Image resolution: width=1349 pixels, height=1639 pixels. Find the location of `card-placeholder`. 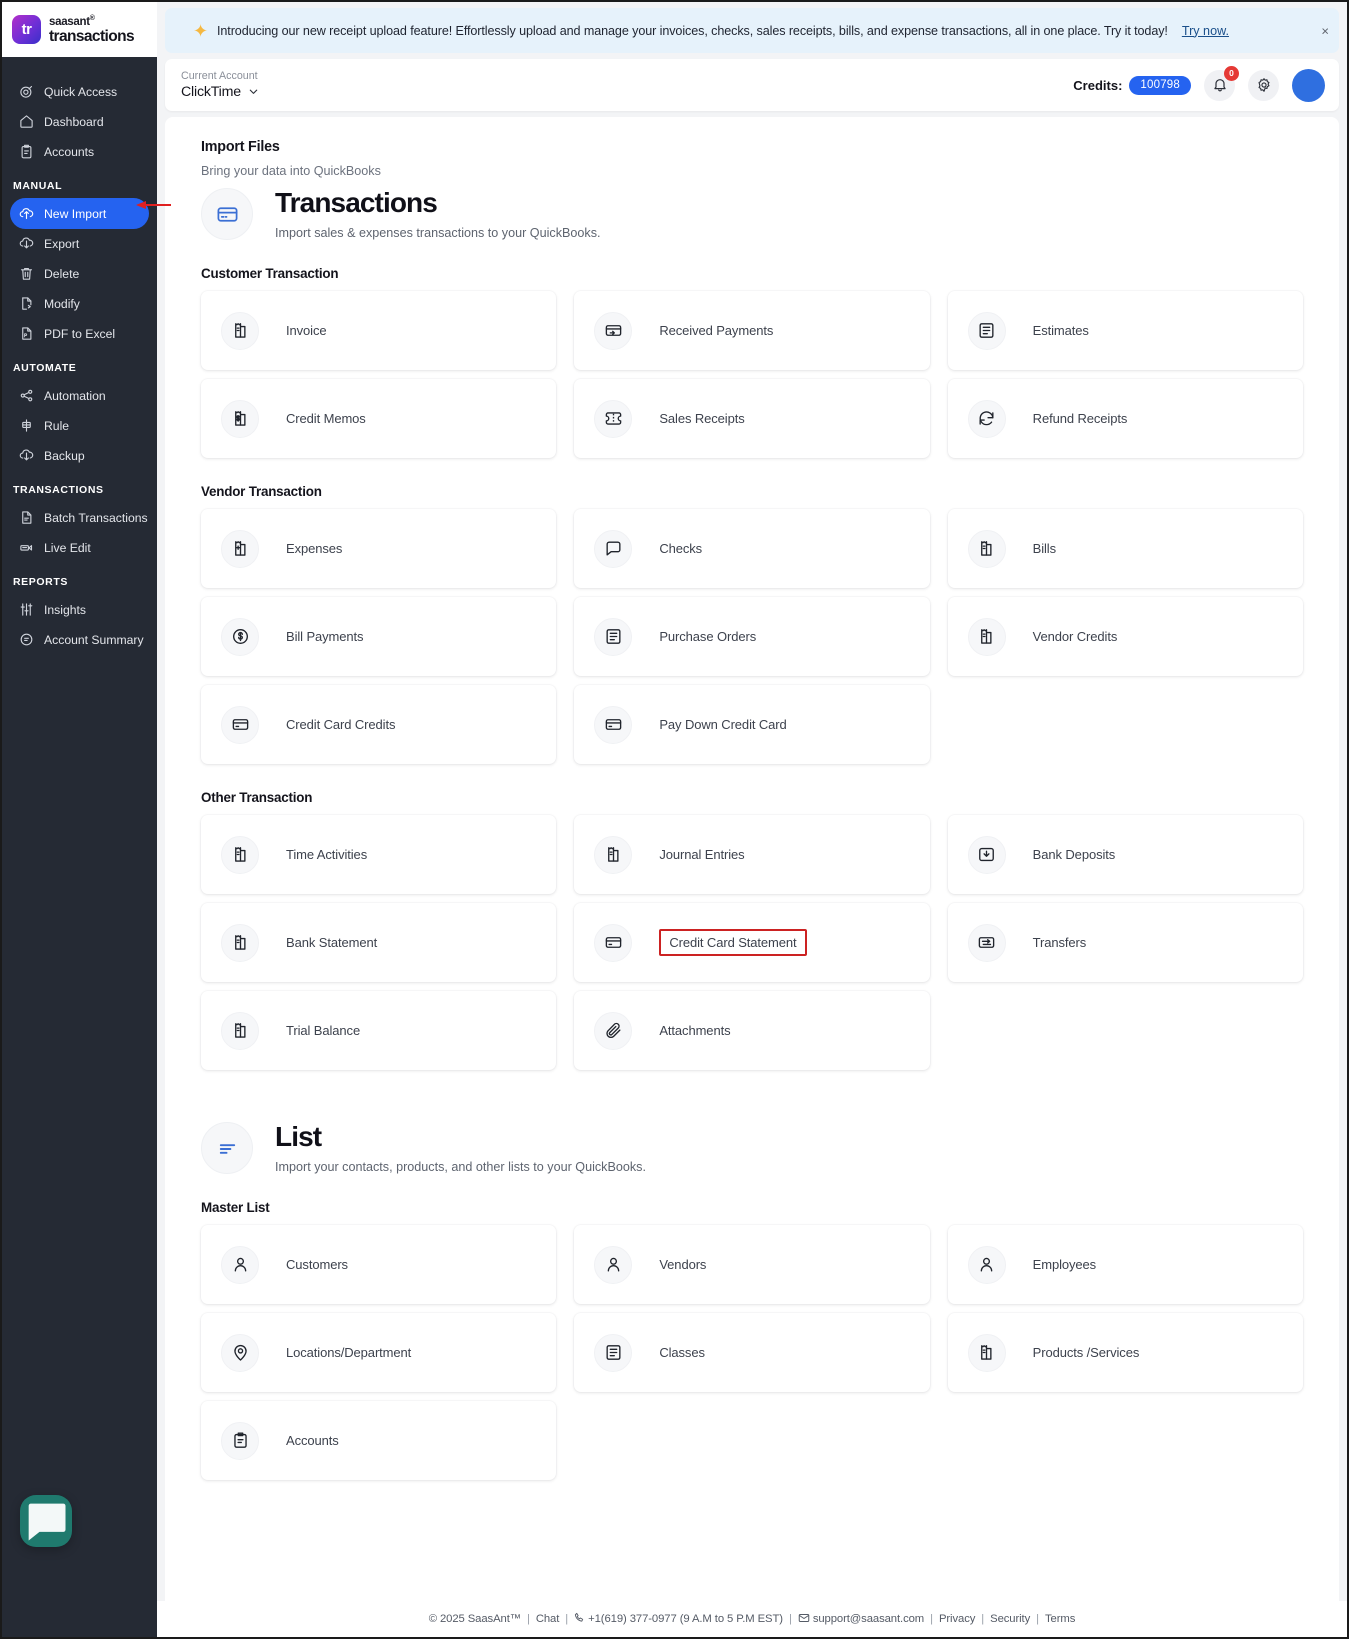

card-placeholder is located at coordinates (1125, 1440).